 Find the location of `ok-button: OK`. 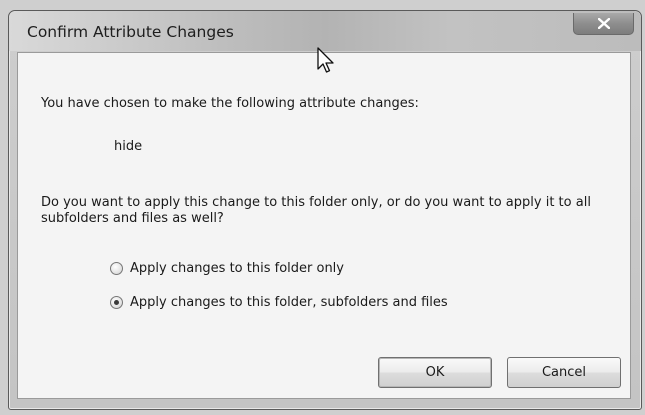

ok-button: OK is located at coordinates (435, 372).